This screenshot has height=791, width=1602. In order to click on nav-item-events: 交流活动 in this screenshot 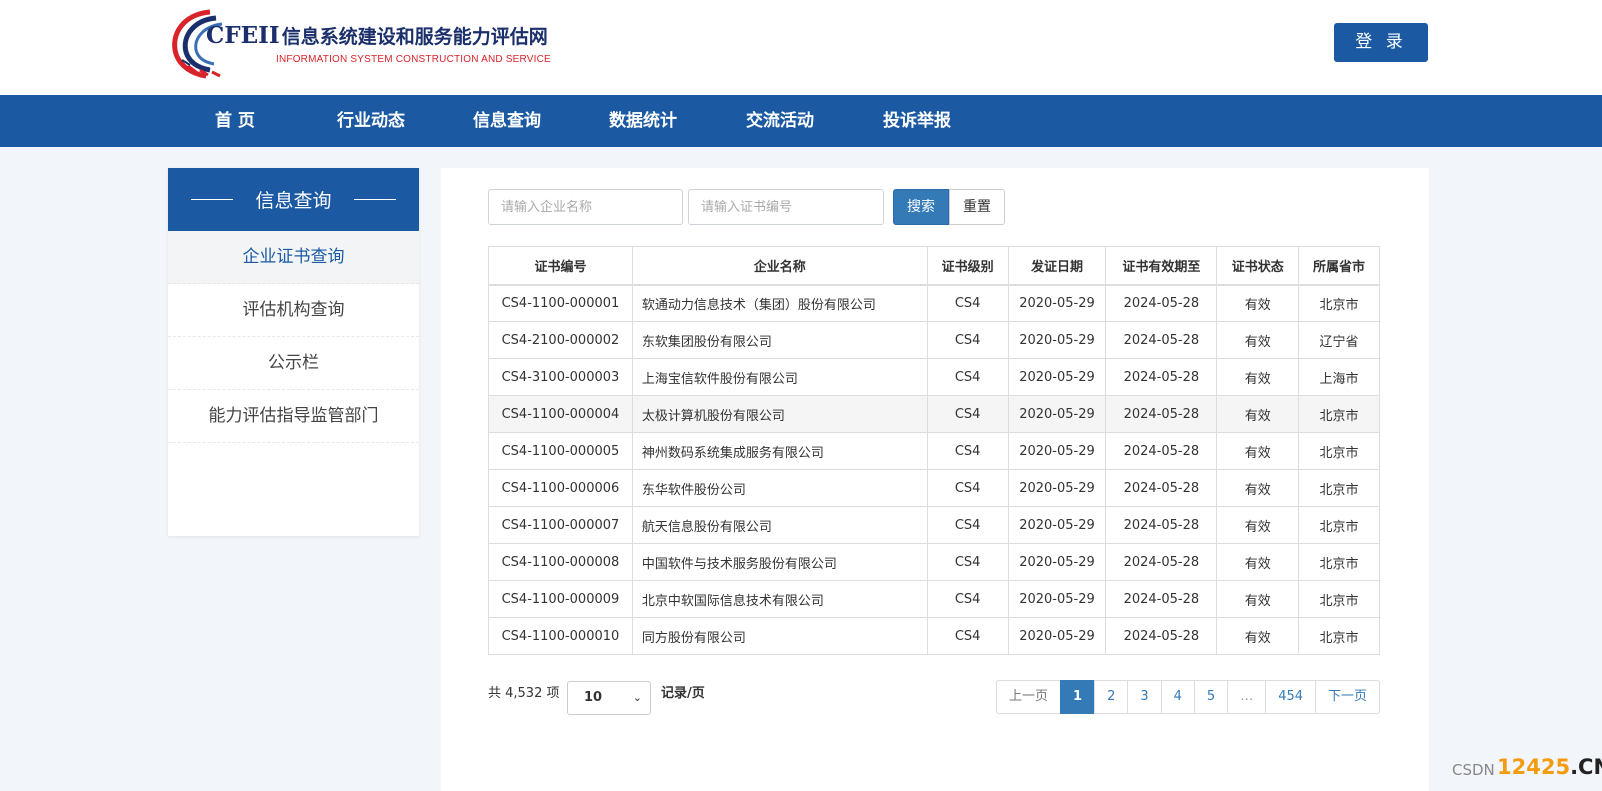, I will do `click(780, 121)`.